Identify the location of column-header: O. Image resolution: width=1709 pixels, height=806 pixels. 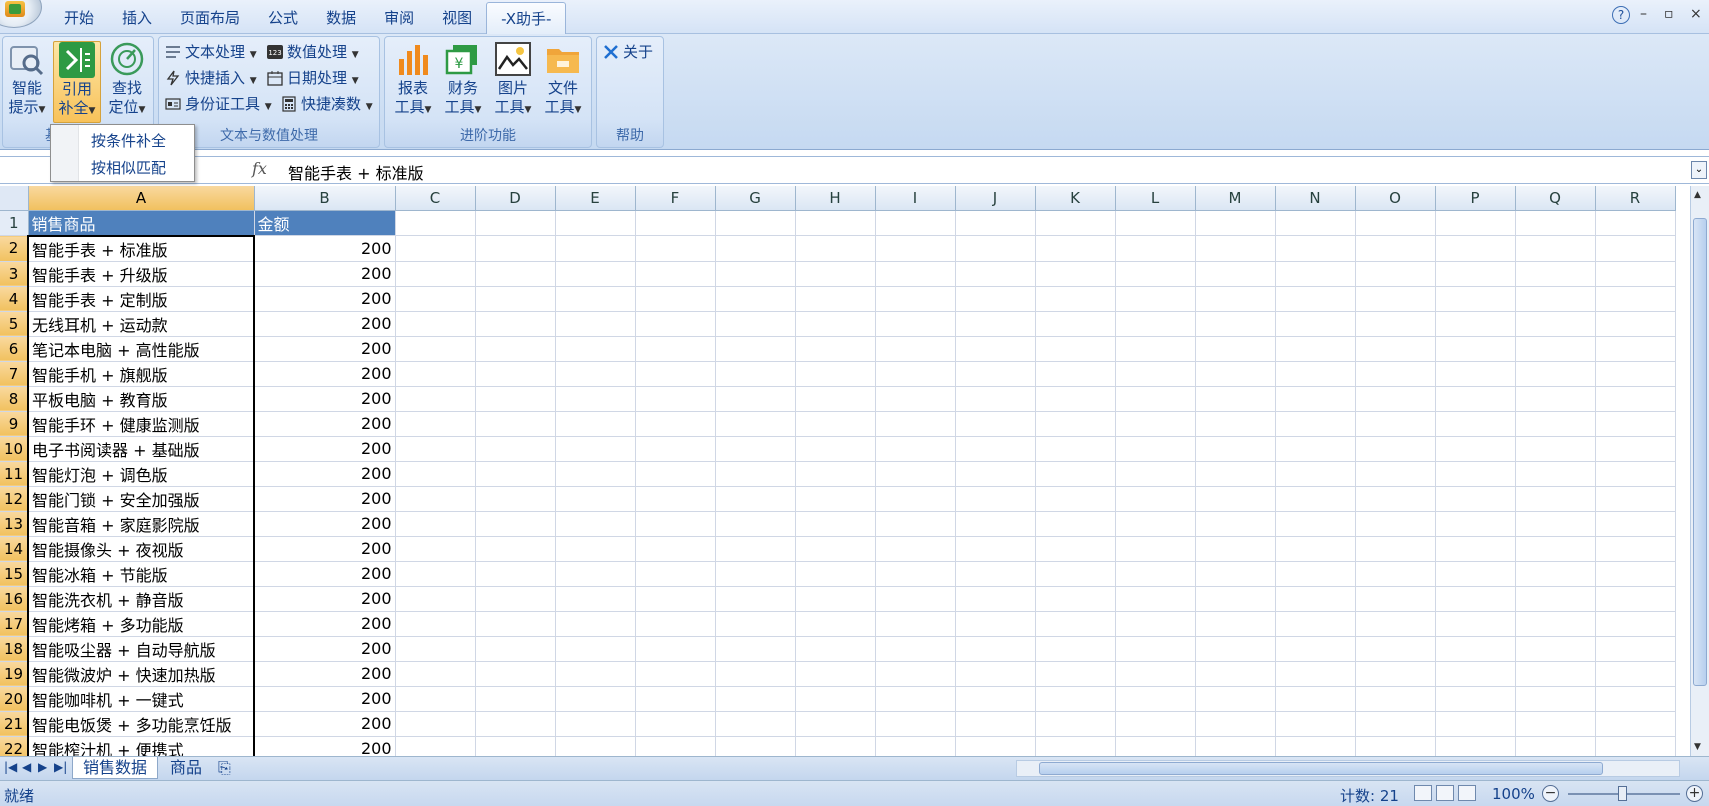
(1395, 198).